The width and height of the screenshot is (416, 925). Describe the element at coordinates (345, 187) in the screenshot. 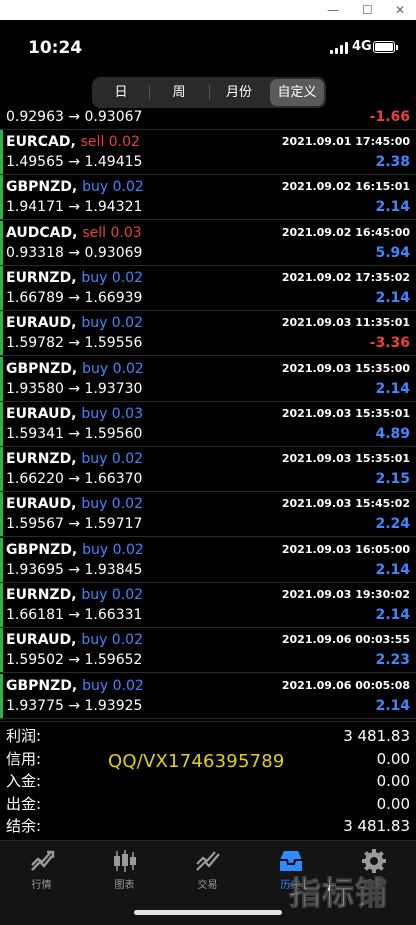

I see `trade-date: 2021.09.02 16:15:01` at that location.